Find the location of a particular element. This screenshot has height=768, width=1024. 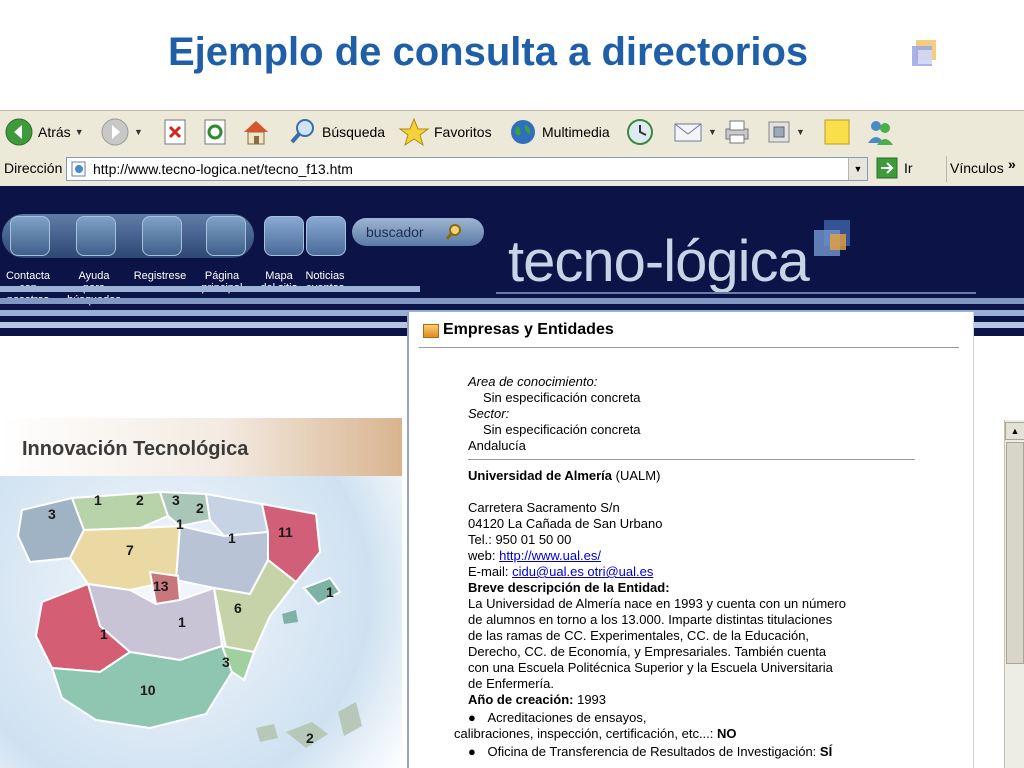

refresh-icon is located at coordinates (215, 132).